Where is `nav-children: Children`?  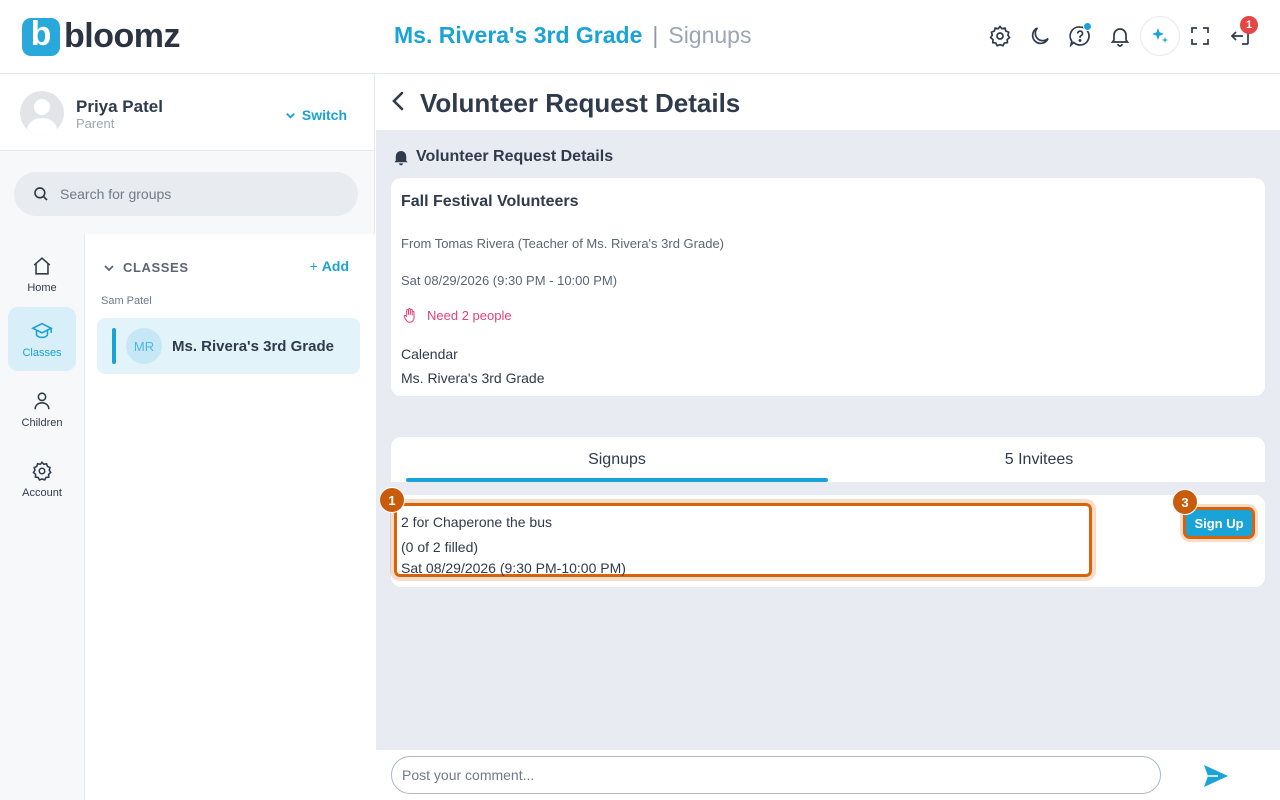 nav-children: Children is located at coordinates (42, 409).